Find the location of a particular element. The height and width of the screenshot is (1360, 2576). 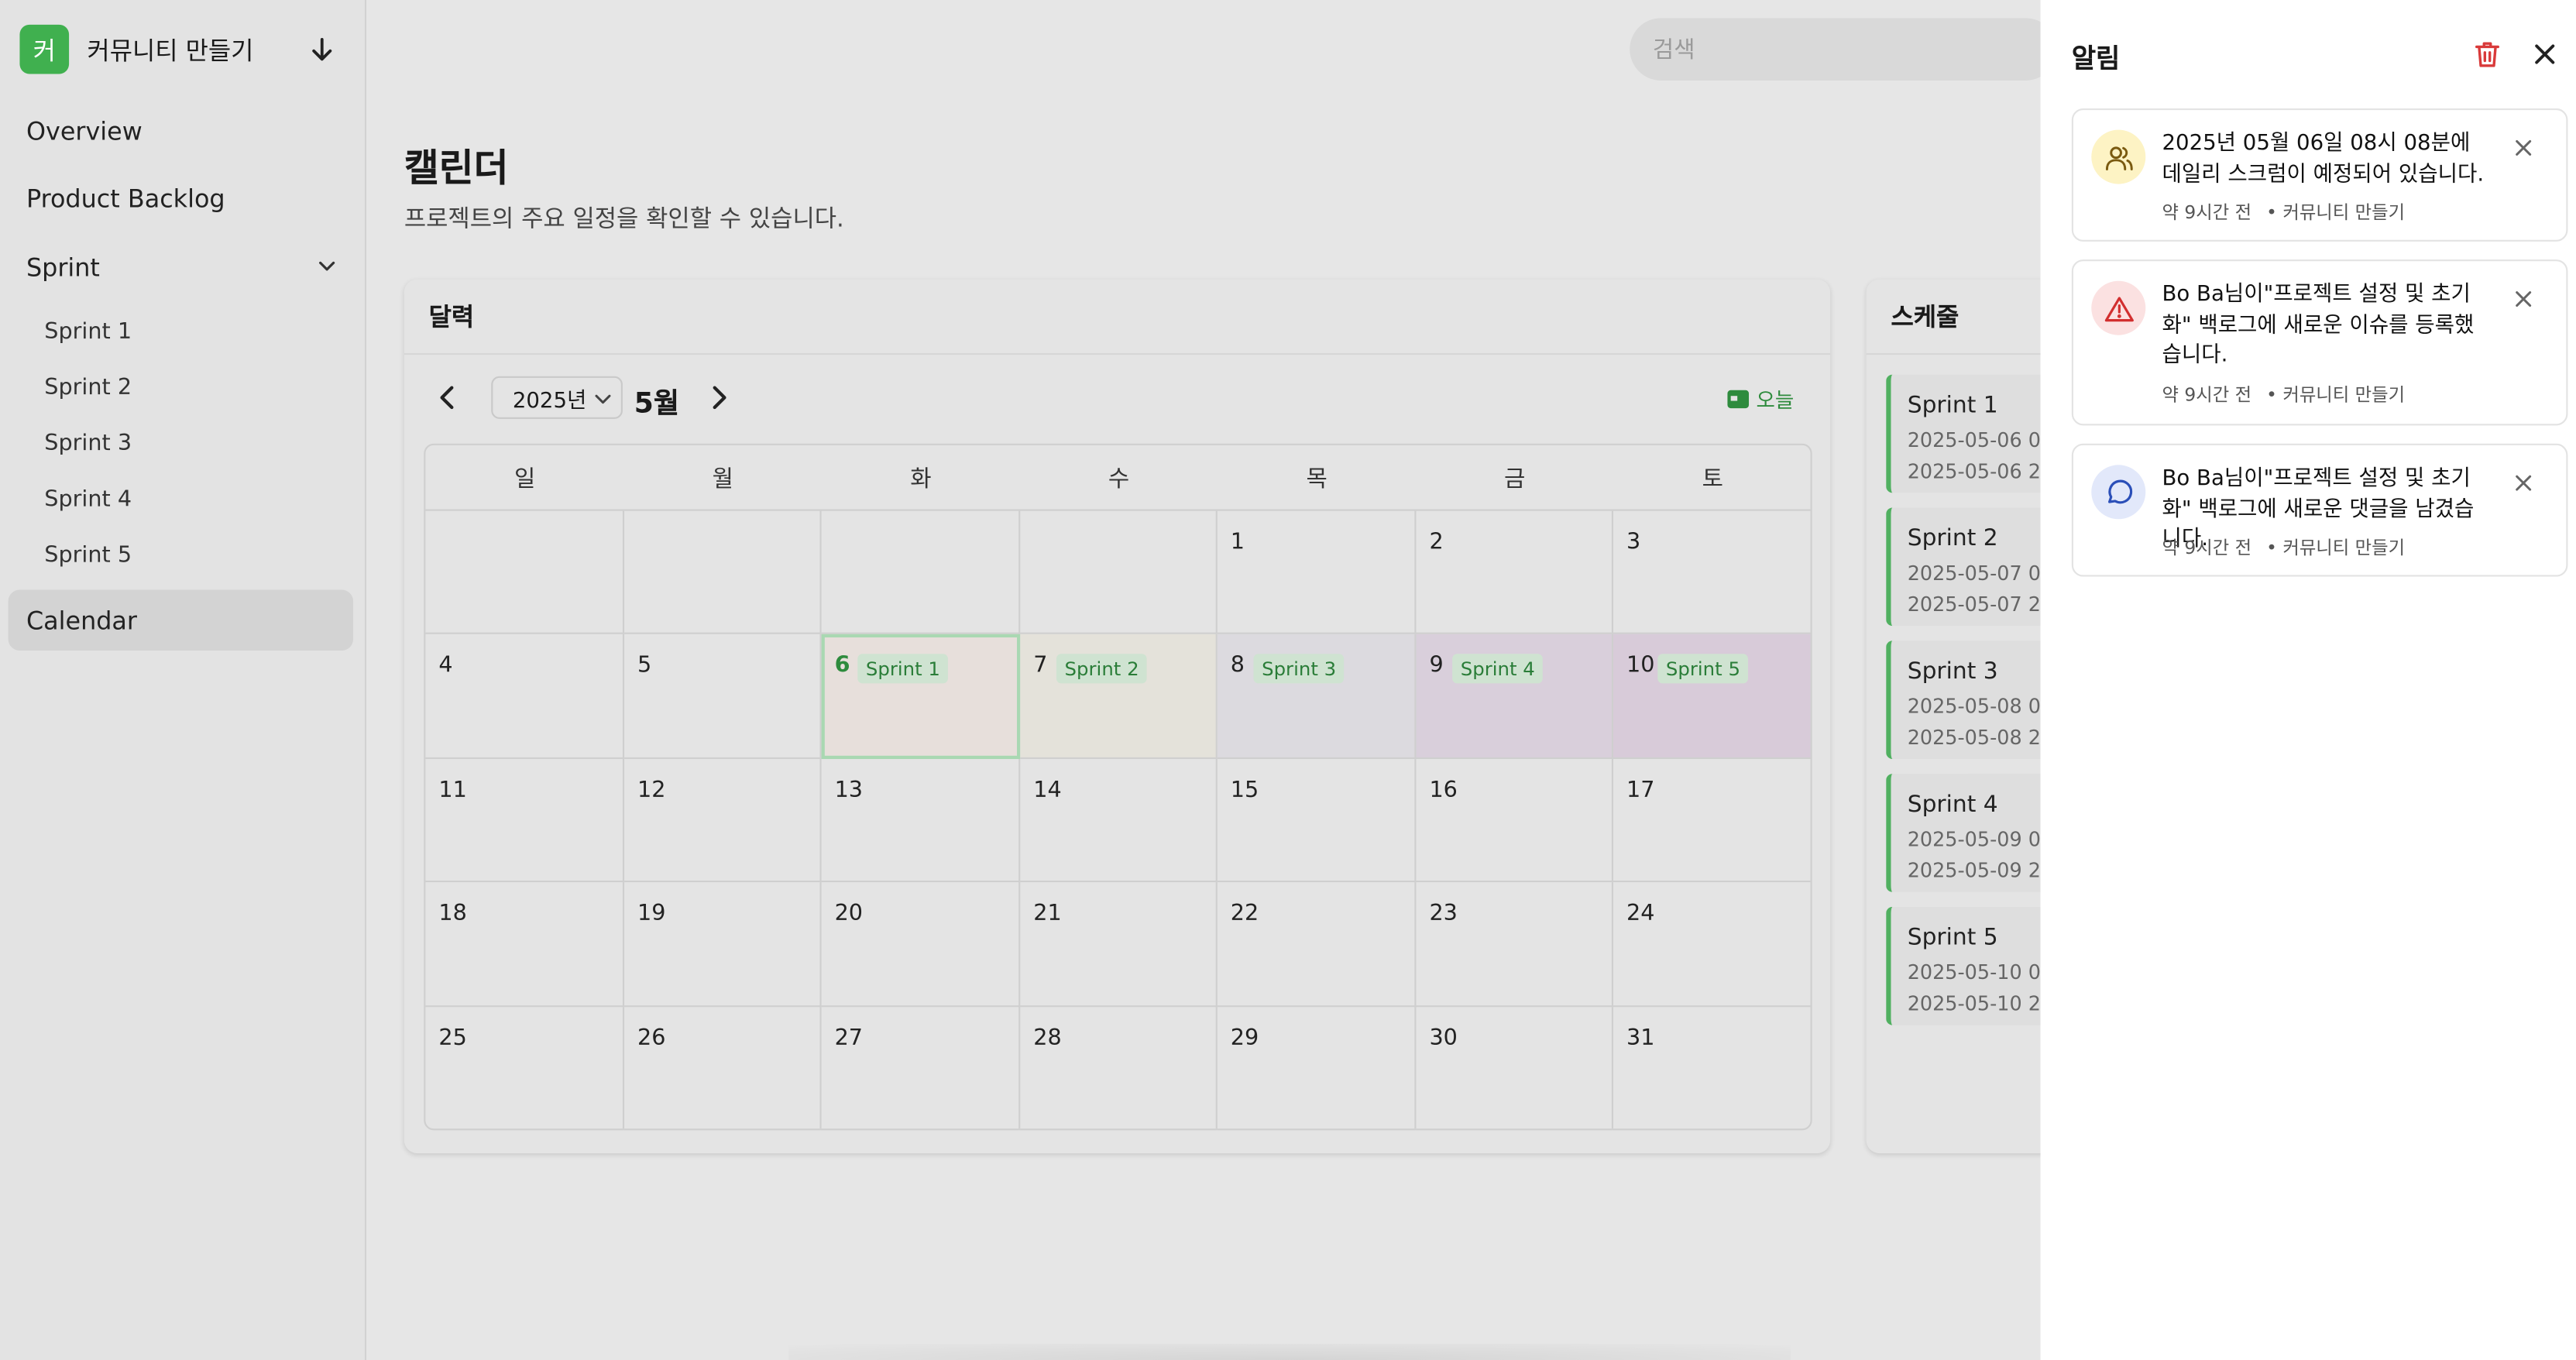

day-number: 21 is located at coordinates (1047, 914).